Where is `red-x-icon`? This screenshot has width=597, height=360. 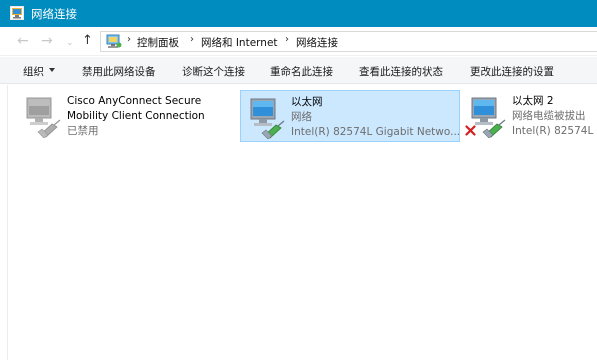
red-x-icon is located at coordinates (470, 130).